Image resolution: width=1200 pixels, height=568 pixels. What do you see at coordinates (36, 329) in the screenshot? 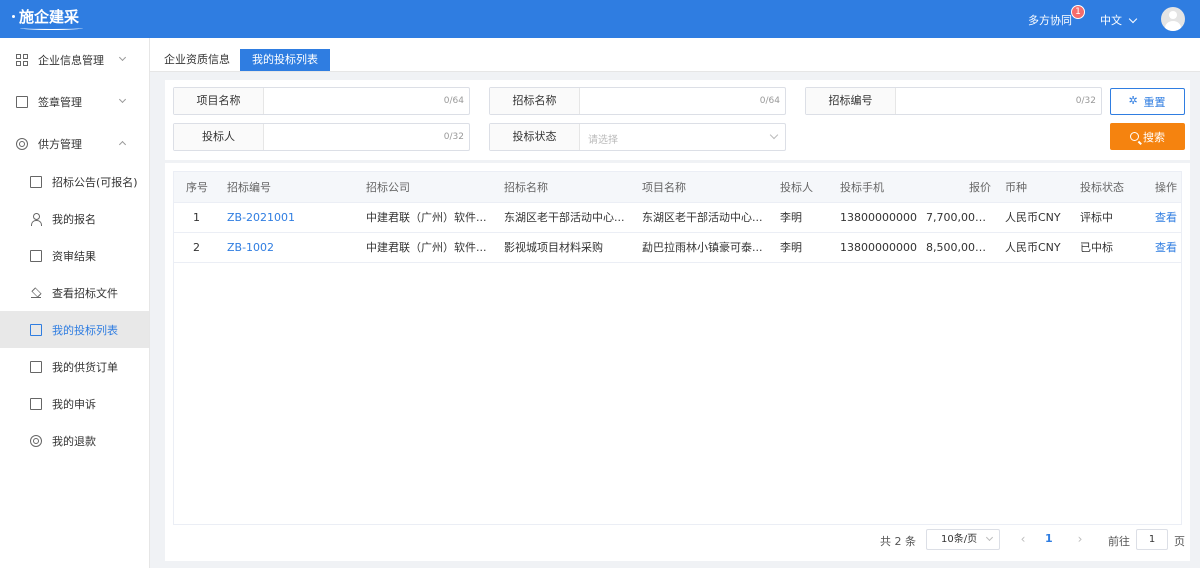
I see `bid-list-icon` at bounding box center [36, 329].